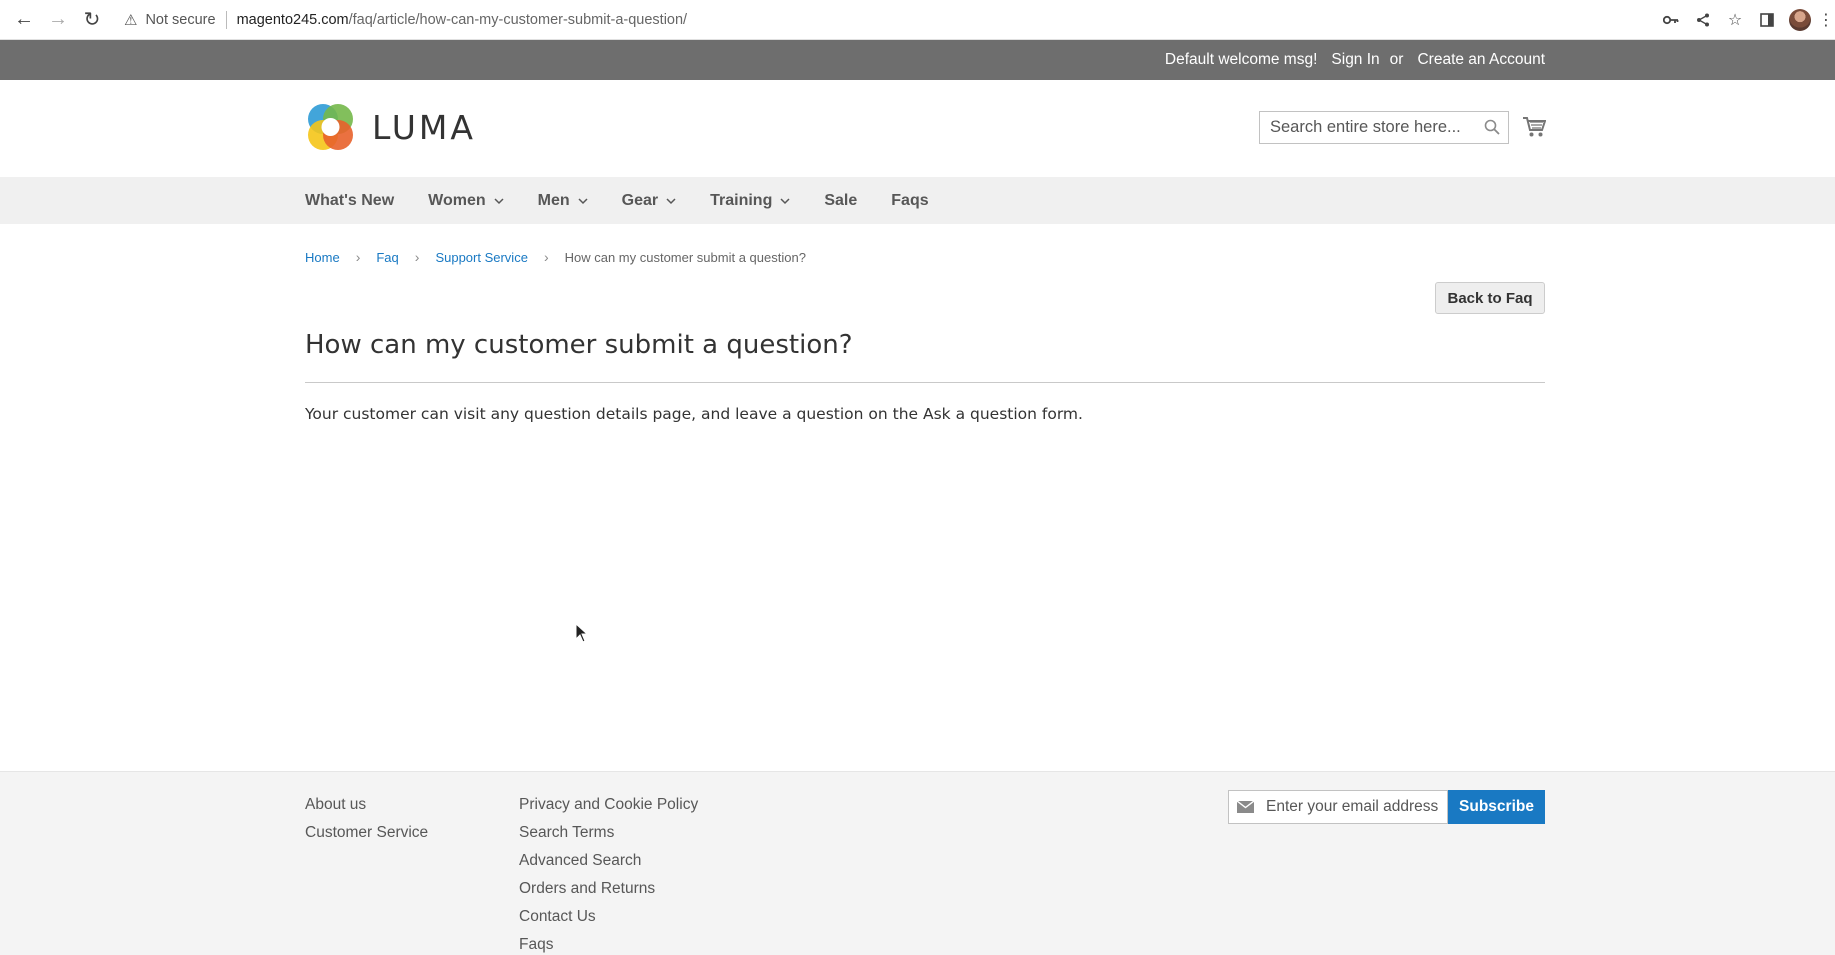 This screenshot has width=1835, height=955. I want to click on envelope-icon, so click(1245, 807).